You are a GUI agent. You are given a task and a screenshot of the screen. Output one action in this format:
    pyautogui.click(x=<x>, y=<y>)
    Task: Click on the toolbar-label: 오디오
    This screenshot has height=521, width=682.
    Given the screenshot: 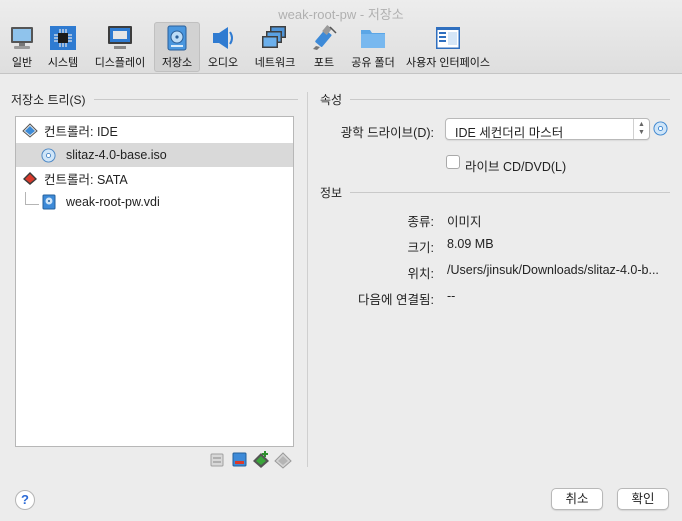 What is the action you would take?
    pyautogui.click(x=223, y=63)
    